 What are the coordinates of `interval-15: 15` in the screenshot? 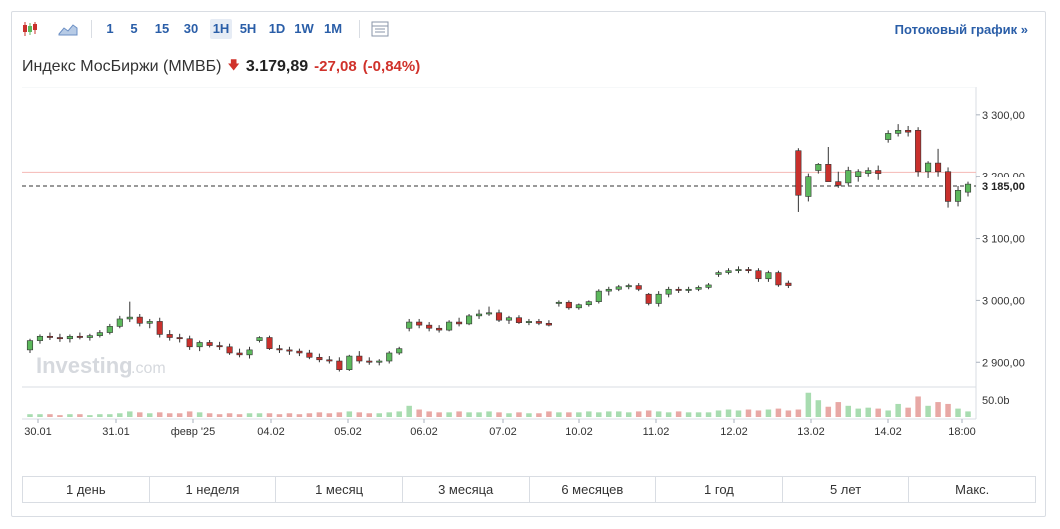 It's located at (162, 29).